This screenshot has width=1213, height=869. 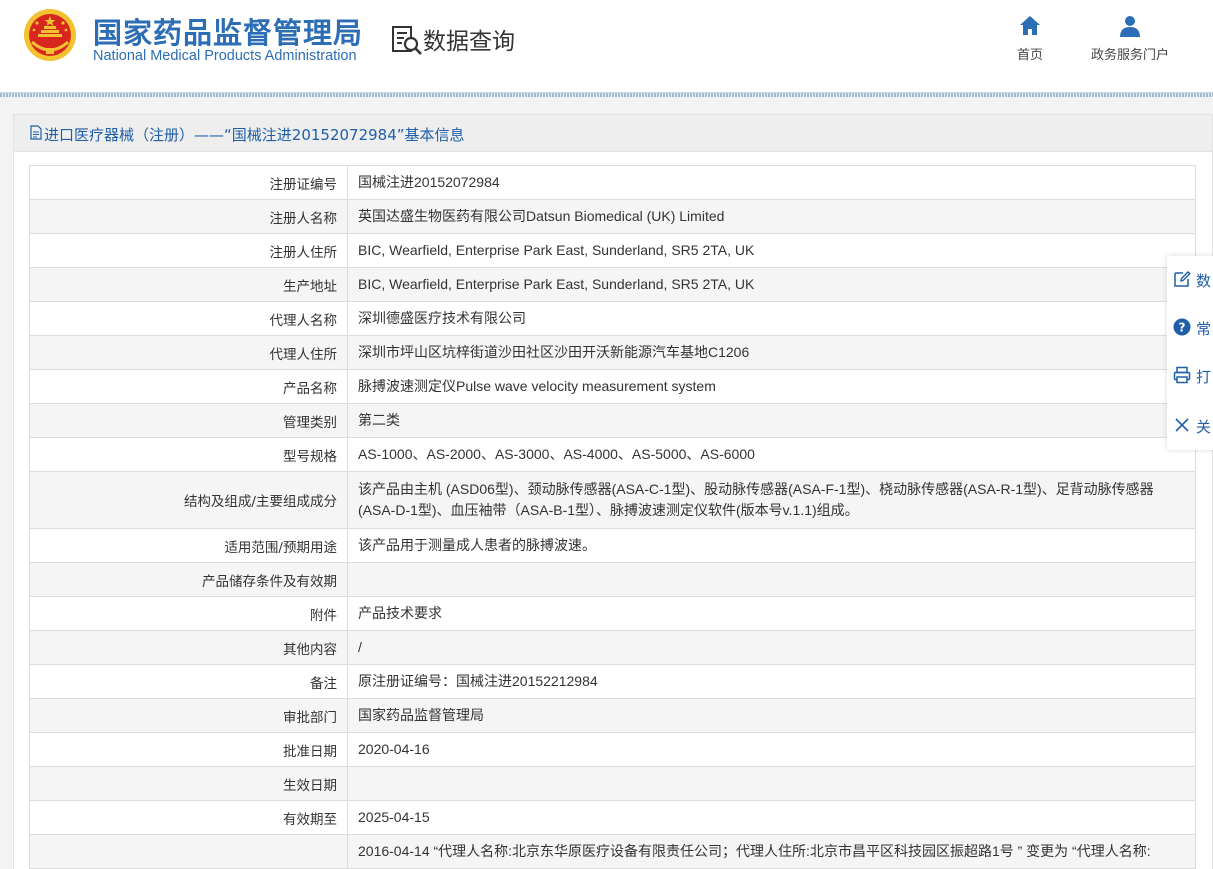 I want to click on table-row: 有效期至 2025-04-15, so click(x=612, y=817).